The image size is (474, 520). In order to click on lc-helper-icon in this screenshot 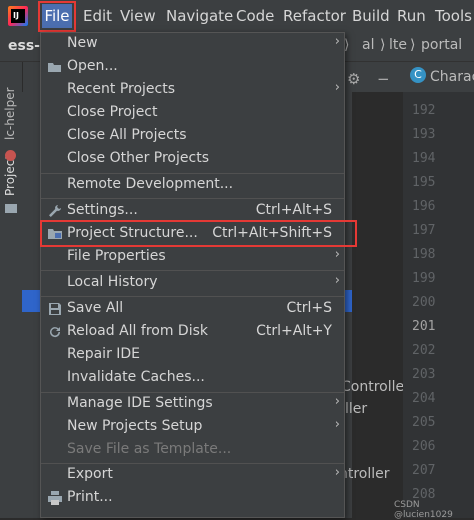, I will do `click(10, 155)`.